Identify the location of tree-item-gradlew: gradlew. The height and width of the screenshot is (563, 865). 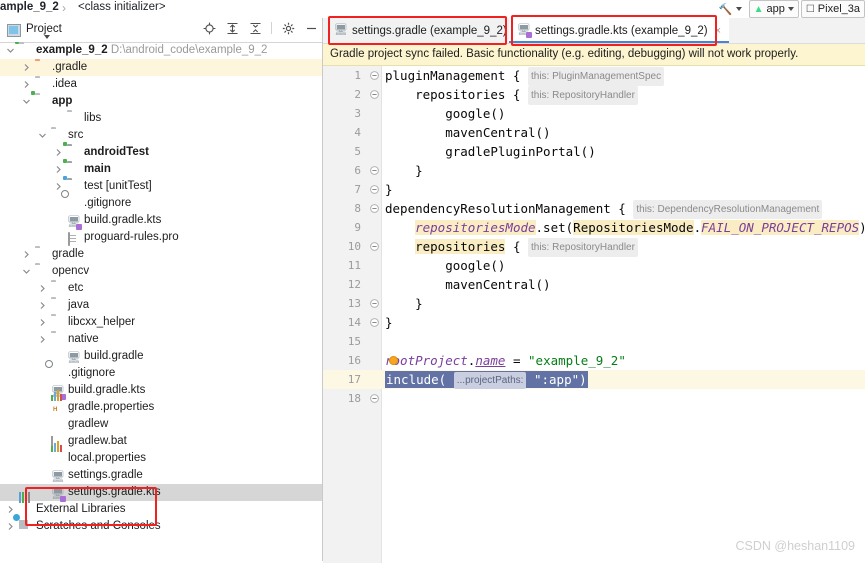
(161, 424).